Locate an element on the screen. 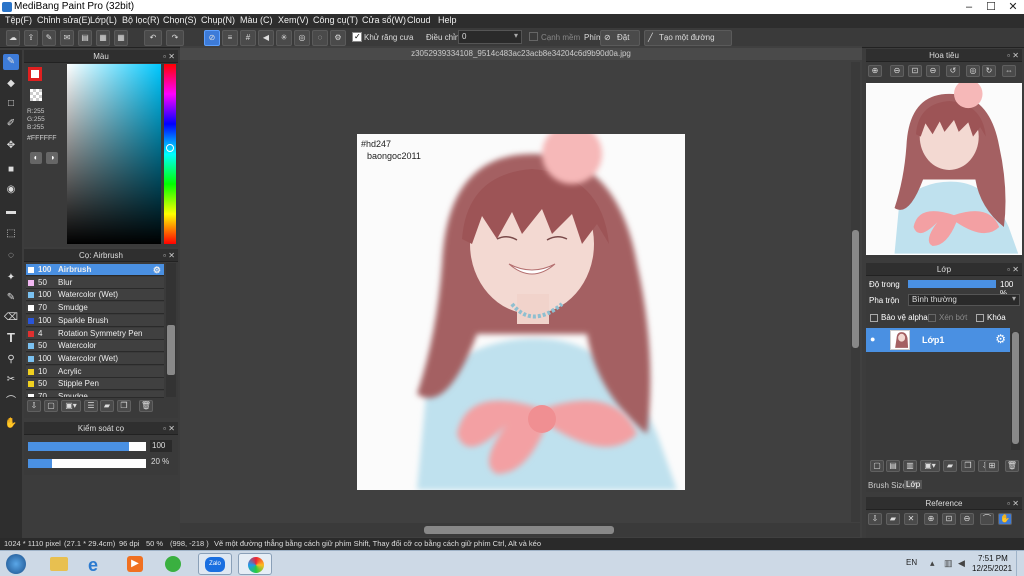 This screenshot has width=1024, height=576. layer-opacity-slider is located at coordinates (952, 284).